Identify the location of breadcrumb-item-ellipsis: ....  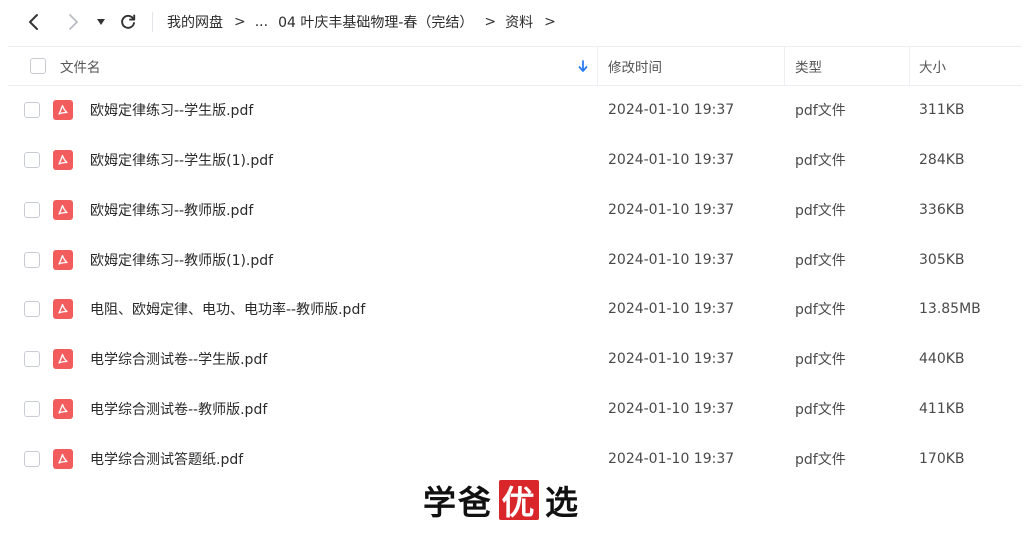
(261, 22).